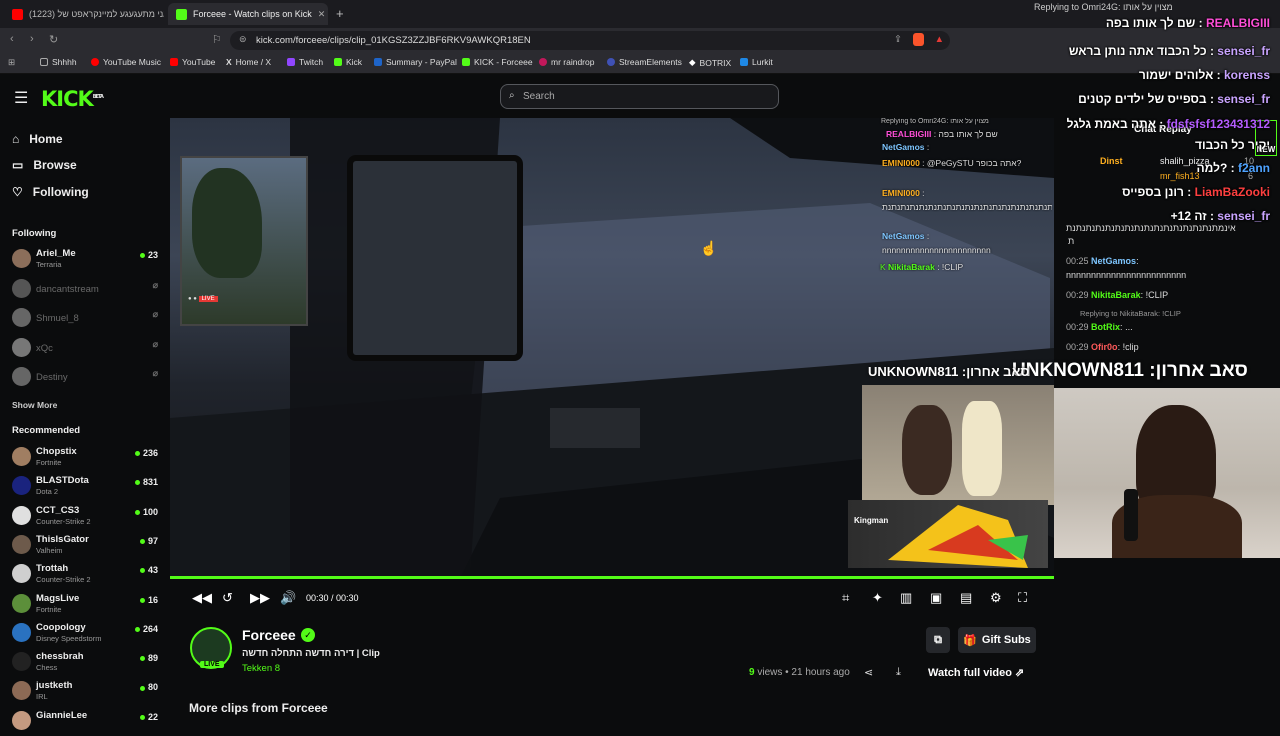  What do you see at coordinates (898, 672) in the screenshot?
I see `download-icon: ⤓` at bounding box center [898, 672].